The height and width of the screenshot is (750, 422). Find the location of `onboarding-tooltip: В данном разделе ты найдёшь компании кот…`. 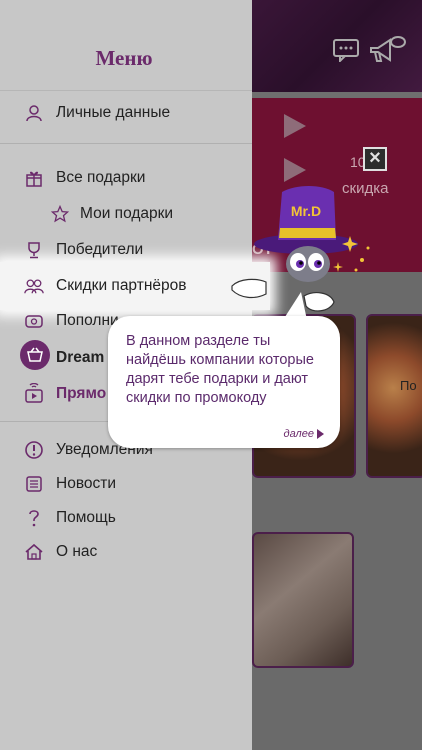

onboarding-tooltip: В данном разделе ты найдёшь компании кот… is located at coordinates (224, 382).